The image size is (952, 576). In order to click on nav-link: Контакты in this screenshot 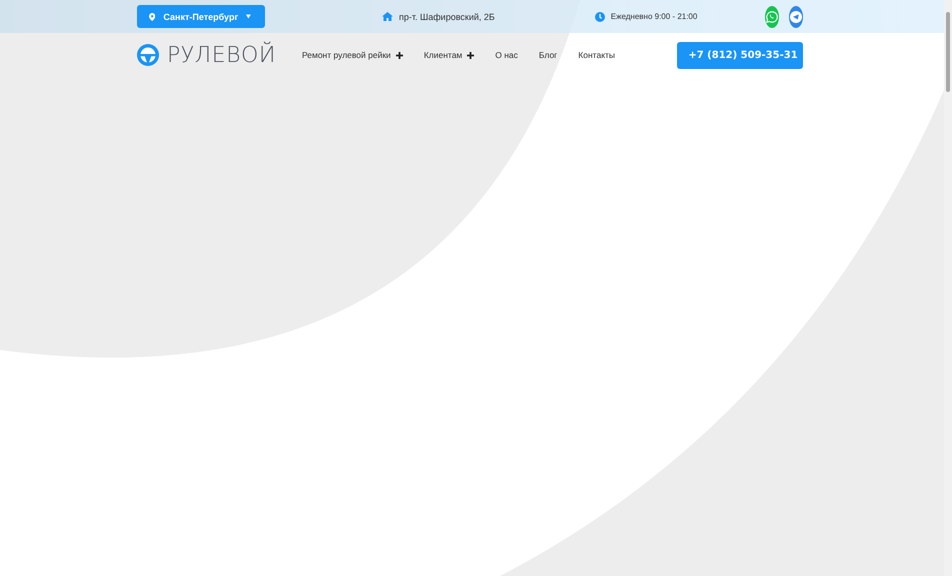, I will do `click(597, 55)`.